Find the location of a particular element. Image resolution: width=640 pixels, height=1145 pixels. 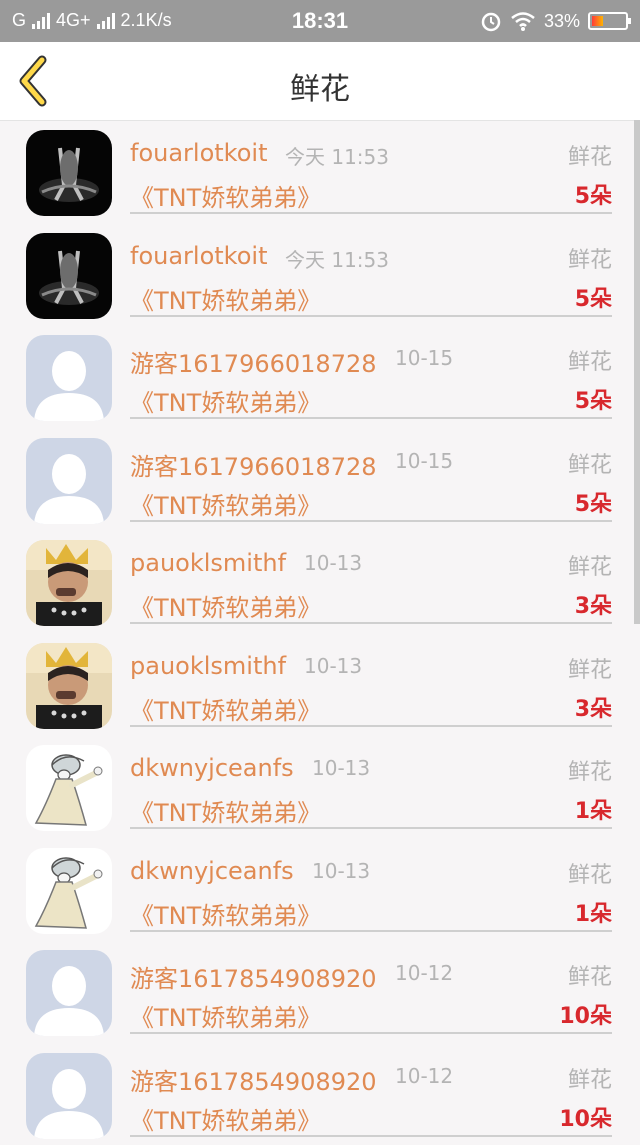

status-right: 33% is located at coordinates (554, 21).